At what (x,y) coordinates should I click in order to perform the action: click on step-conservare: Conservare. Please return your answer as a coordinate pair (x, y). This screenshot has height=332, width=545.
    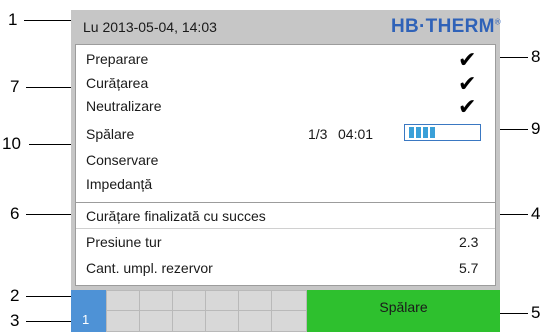
    Looking at the image, I should click on (122, 160).